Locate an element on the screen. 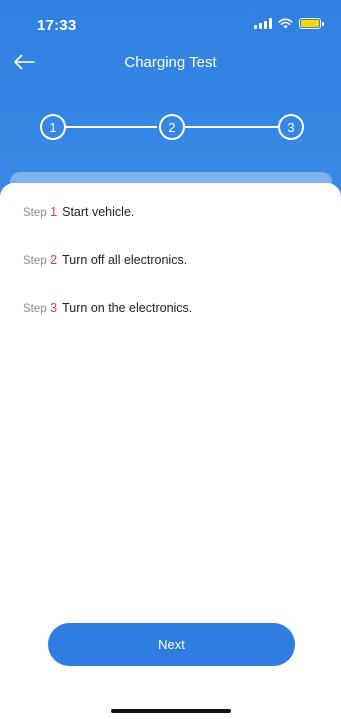  instruction-step-3: Step 3 Turn on the electronics. is located at coordinates (107, 308).